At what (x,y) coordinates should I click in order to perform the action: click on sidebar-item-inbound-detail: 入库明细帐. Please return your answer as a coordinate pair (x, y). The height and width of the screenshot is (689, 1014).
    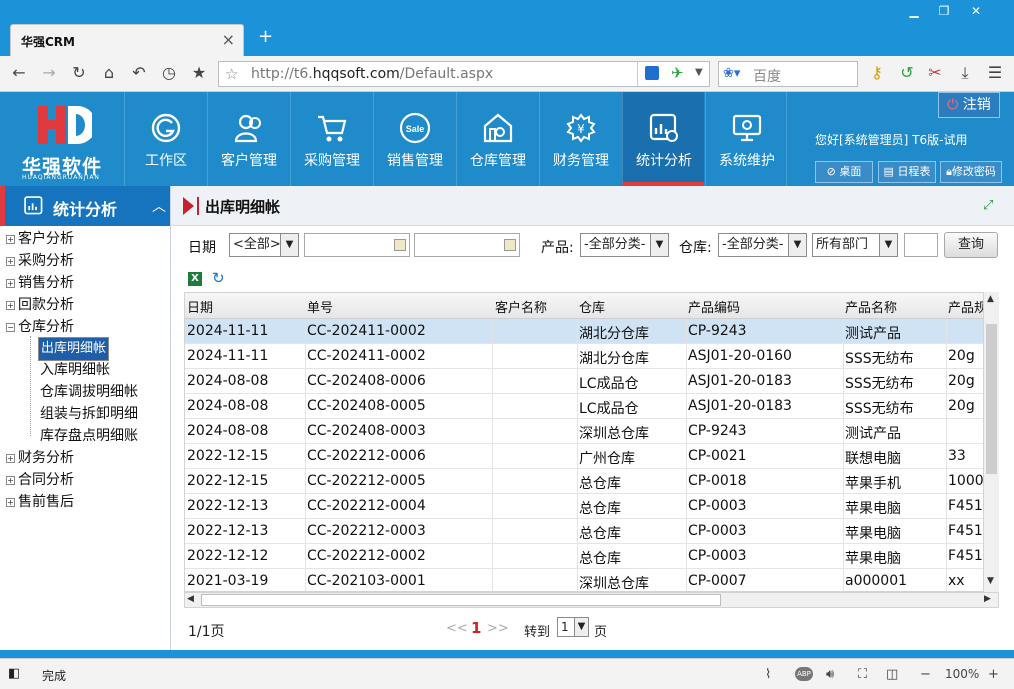
    Looking at the image, I should click on (75, 369).